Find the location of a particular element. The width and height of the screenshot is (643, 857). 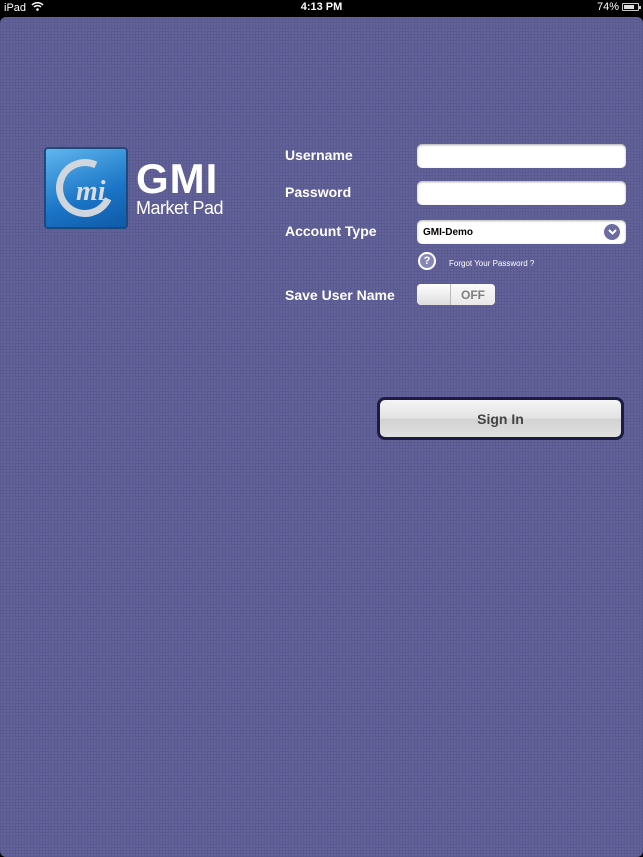

toggle-state: OFF is located at coordinates (473, 294).